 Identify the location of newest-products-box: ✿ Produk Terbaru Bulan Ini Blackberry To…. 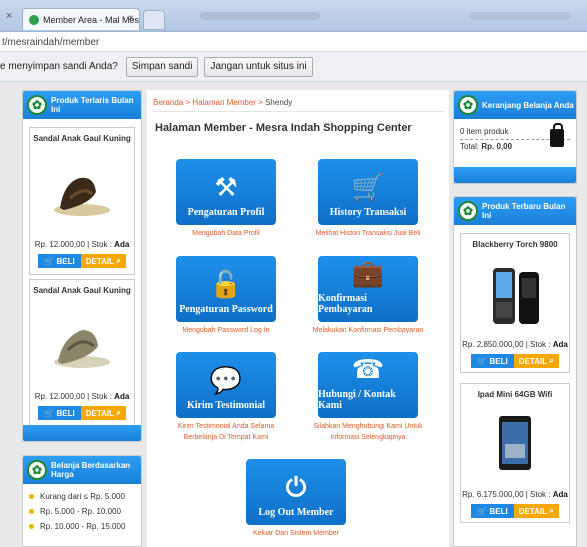
(515, 371).